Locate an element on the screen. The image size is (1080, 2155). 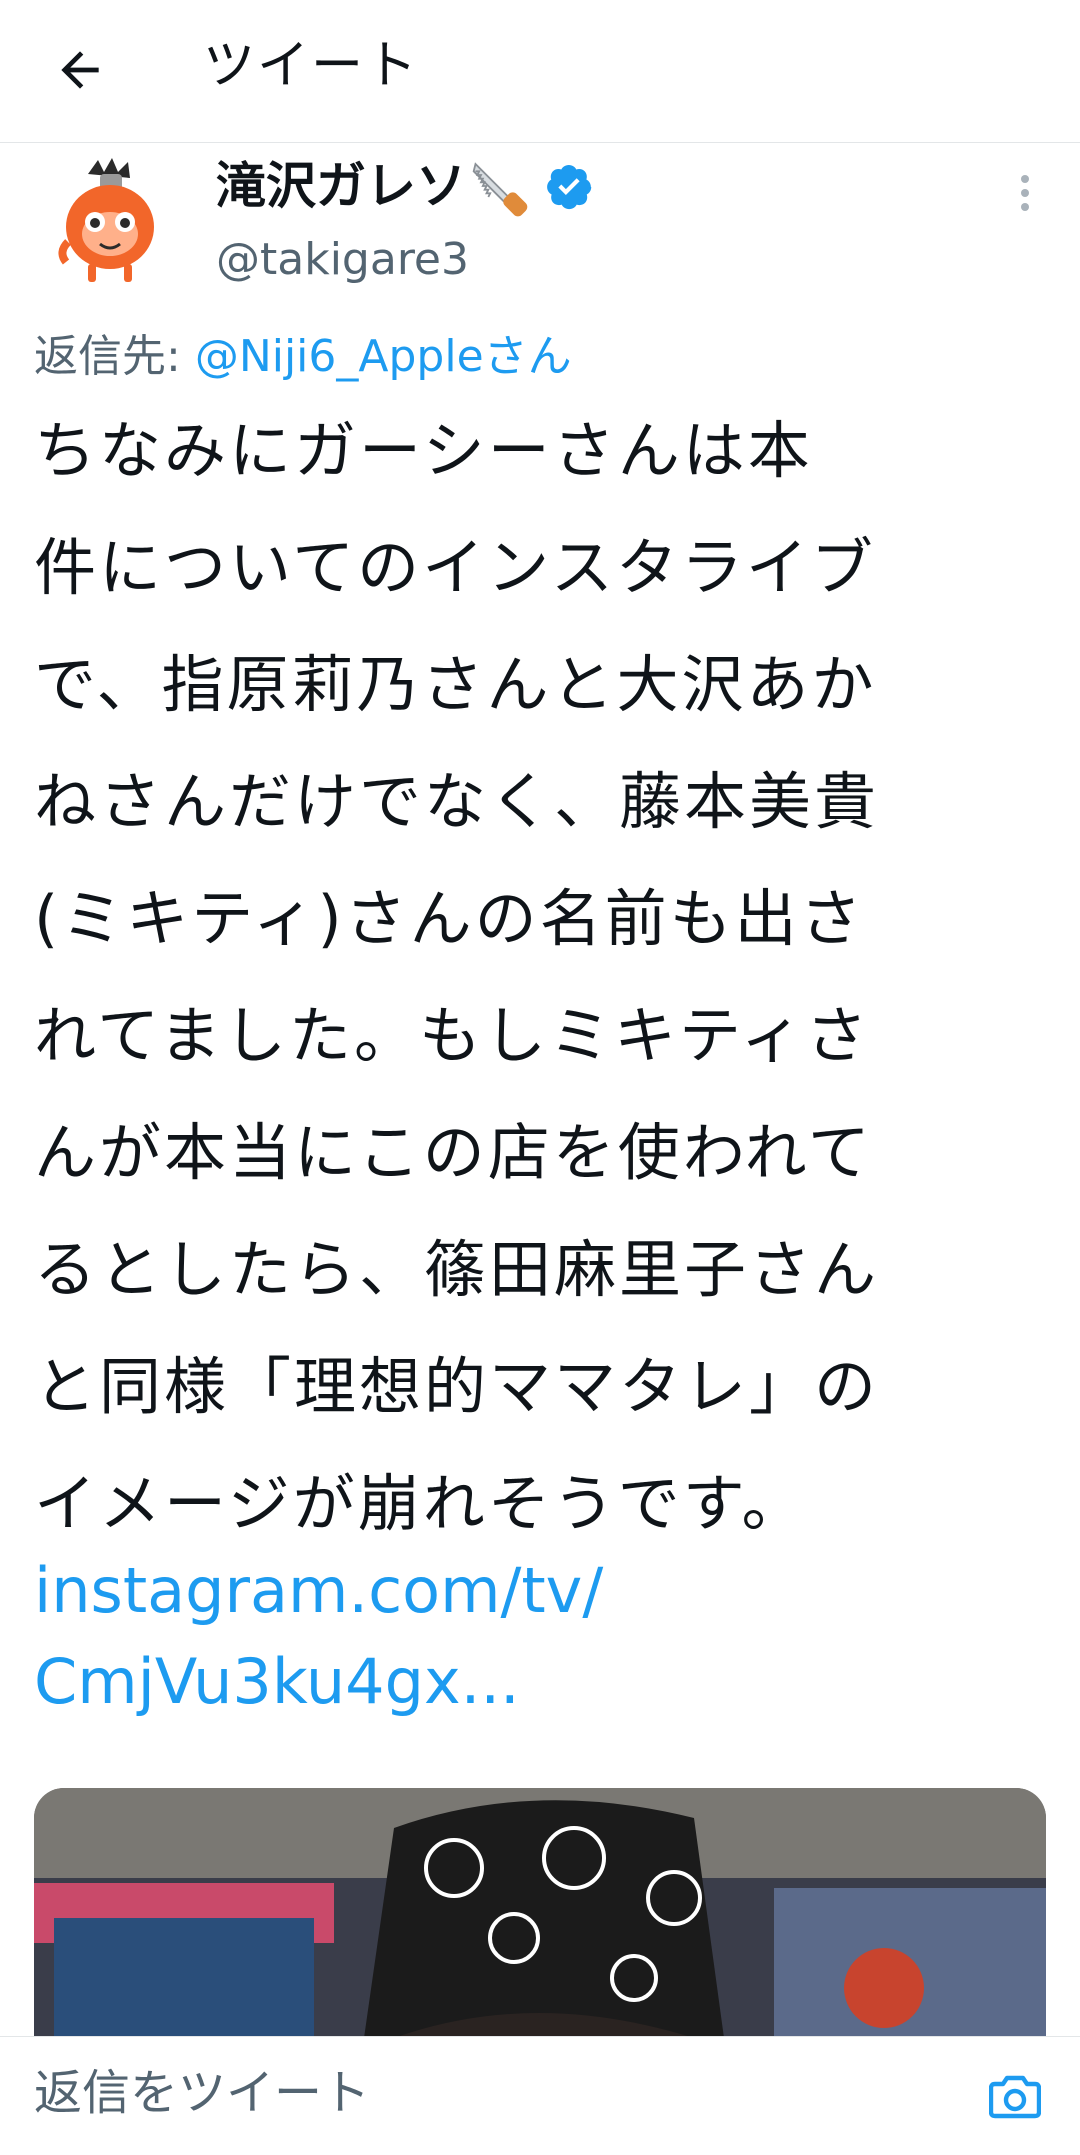
back-button is located at coordinates (80, 70).